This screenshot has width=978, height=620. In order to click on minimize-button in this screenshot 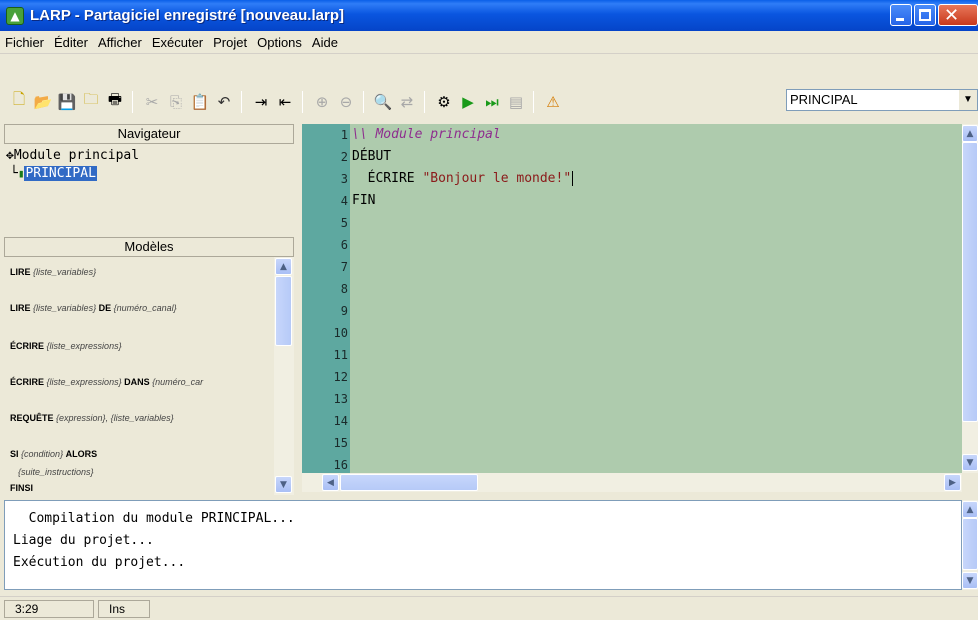, I will do `click(901, 15)`.